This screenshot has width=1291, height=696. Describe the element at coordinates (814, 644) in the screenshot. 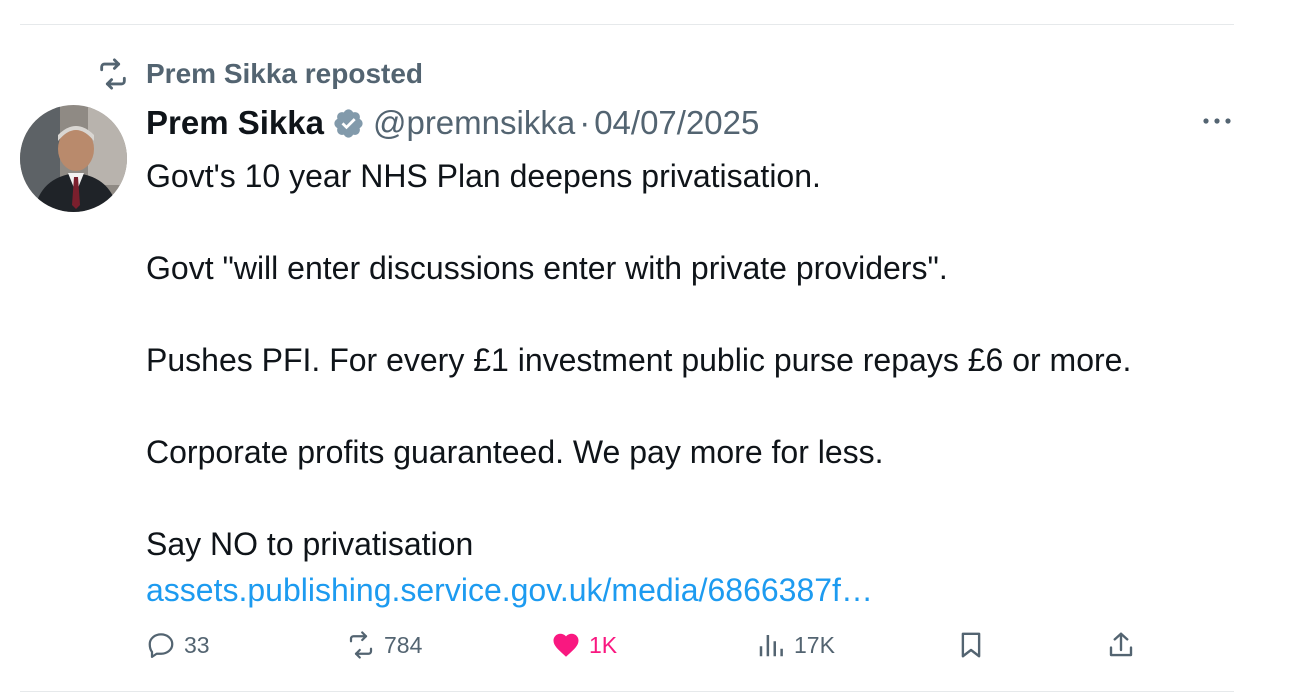

I see `views-count: 17K` at that location.